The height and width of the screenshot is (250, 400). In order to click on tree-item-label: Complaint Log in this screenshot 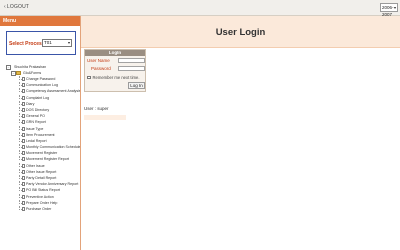, I will do `click(38, 97)`.